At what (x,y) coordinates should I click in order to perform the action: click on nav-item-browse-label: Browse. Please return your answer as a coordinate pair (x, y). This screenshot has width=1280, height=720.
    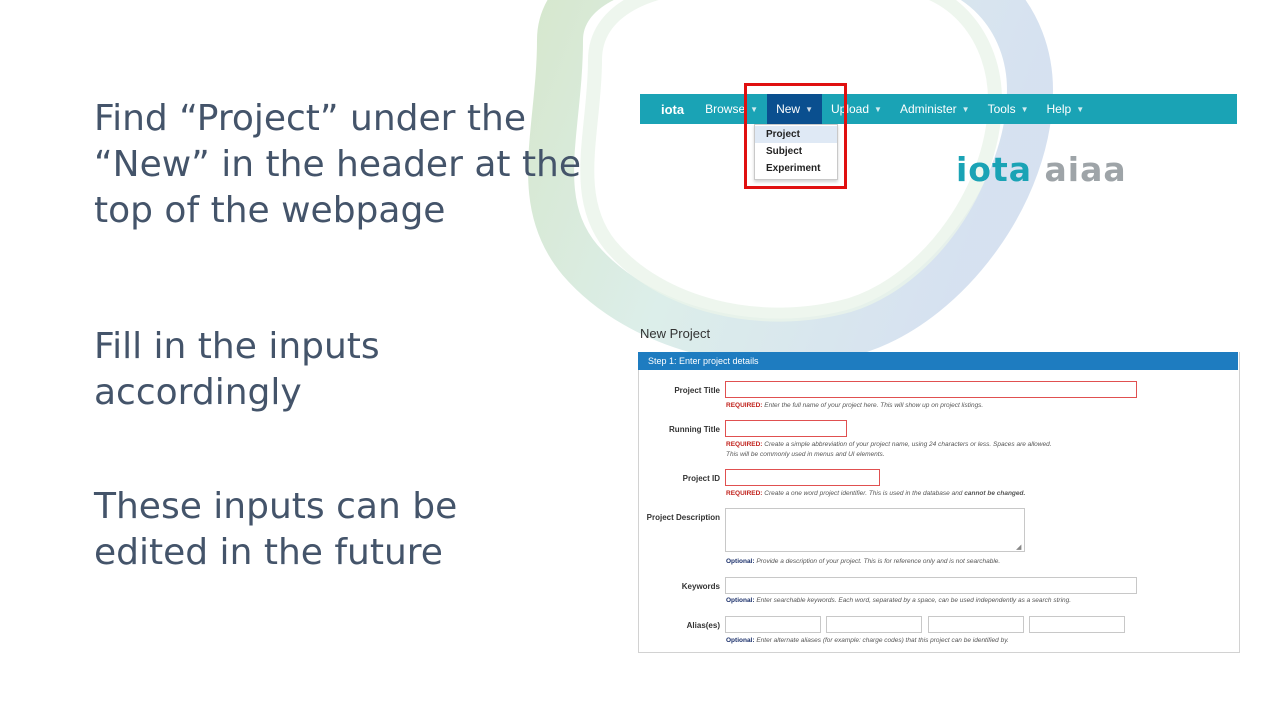
    Looking at the image, I should click on (725, 109).